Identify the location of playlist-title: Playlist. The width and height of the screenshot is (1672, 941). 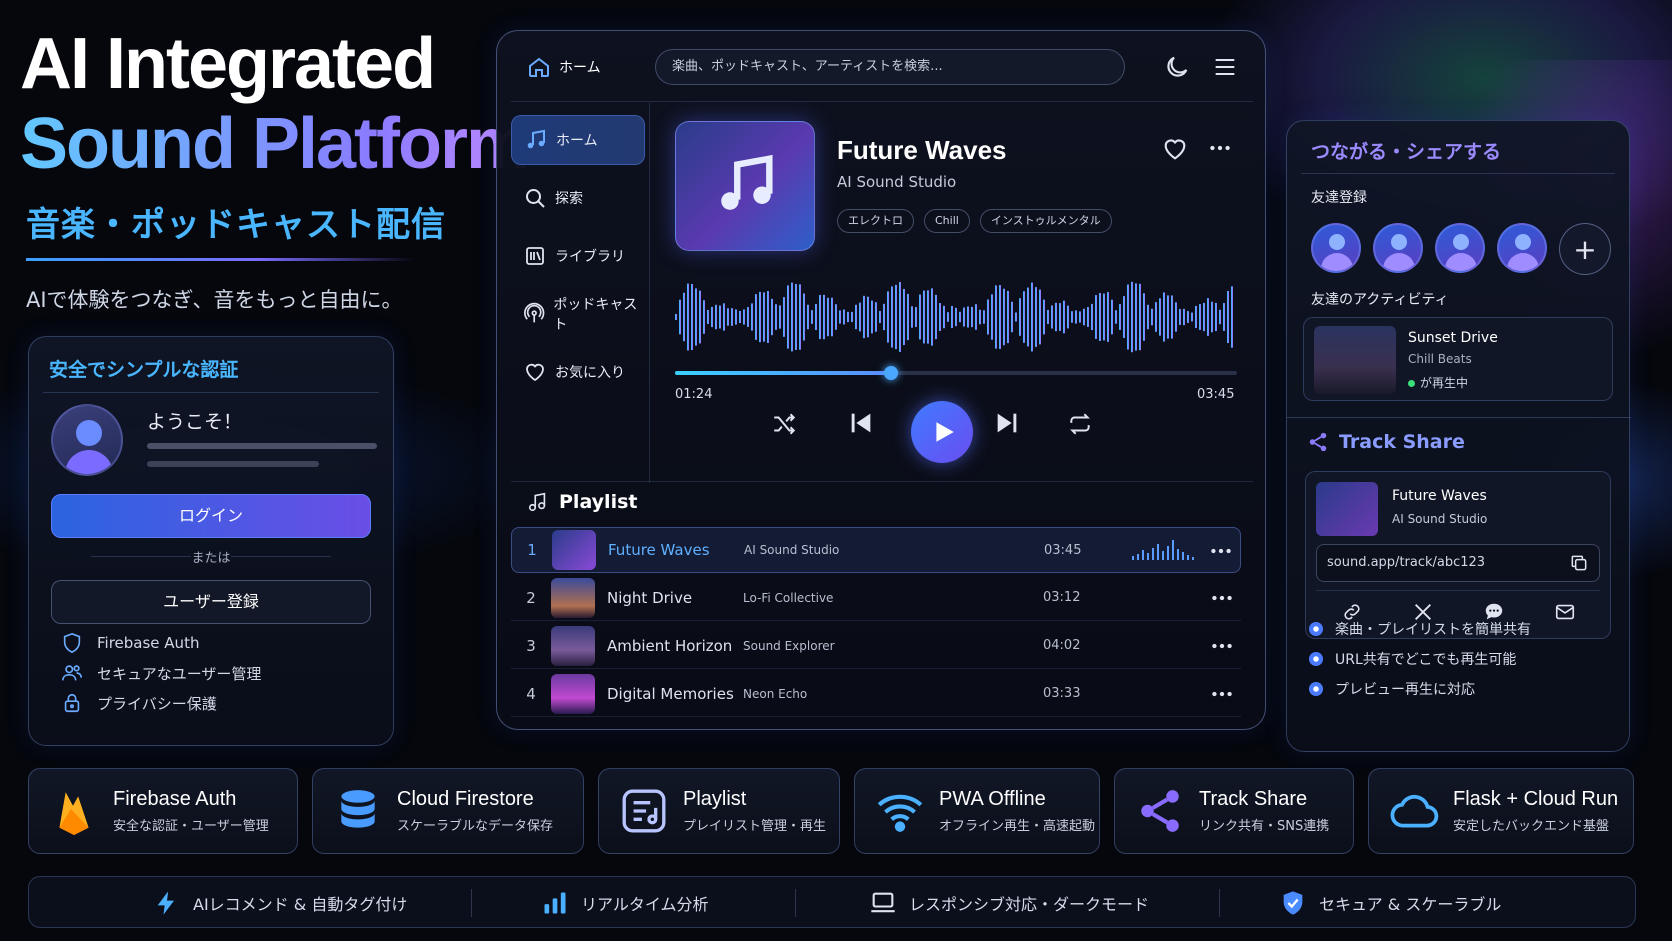
(598, 502).